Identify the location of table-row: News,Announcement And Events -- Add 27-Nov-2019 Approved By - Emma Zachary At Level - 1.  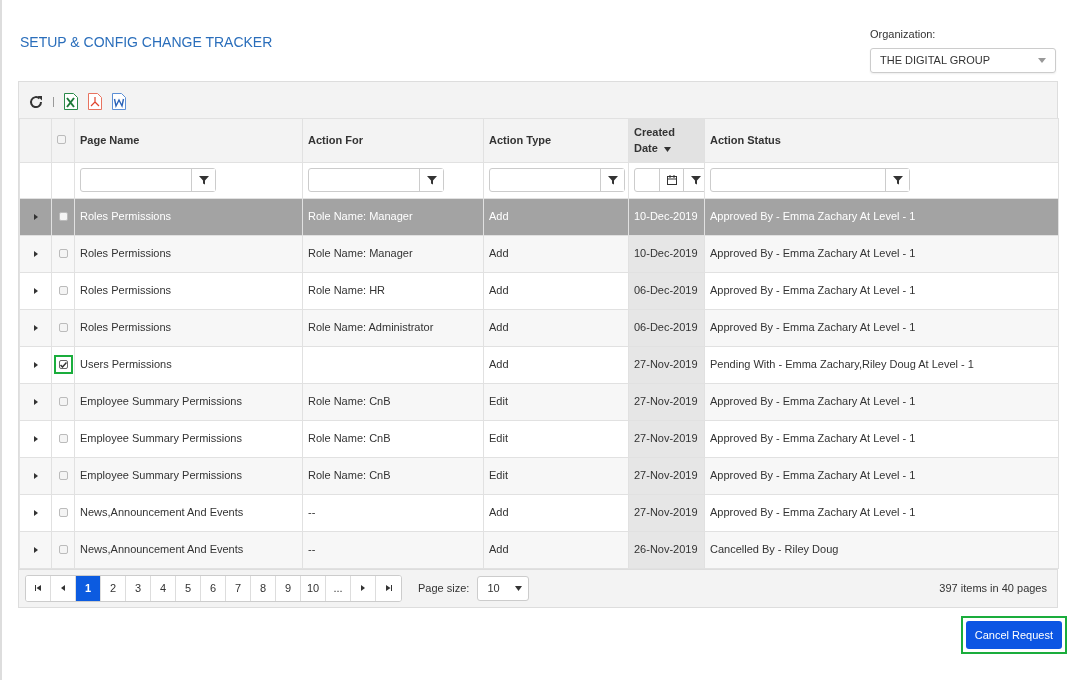
(539, 512).